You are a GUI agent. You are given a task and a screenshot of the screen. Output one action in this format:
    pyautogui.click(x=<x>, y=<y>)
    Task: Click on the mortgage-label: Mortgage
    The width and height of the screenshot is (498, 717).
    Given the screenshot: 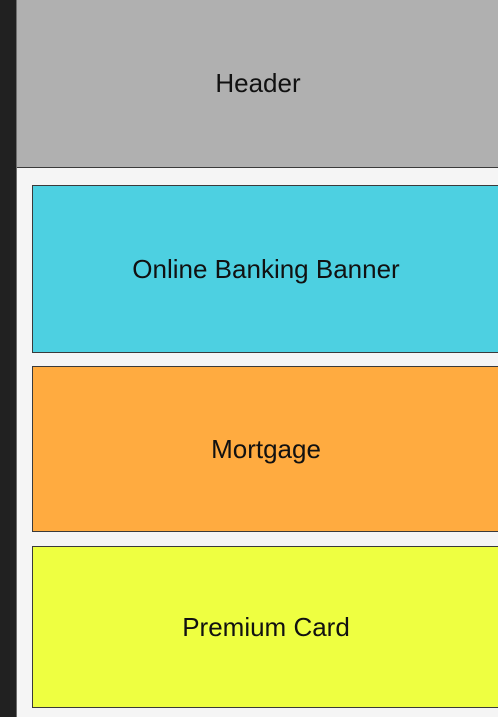 What is the action you would take?
    pyautogui.click(x=266, y=448)
    